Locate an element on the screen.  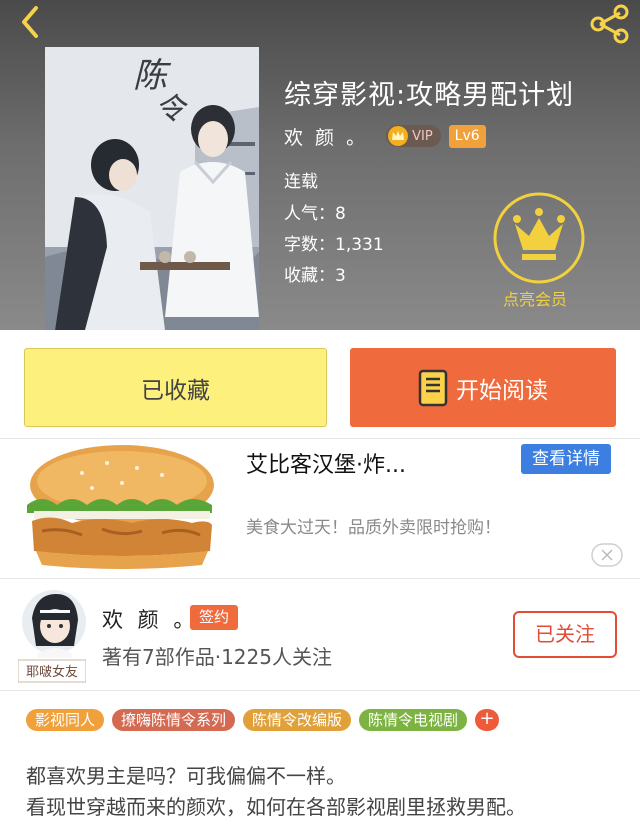
close-icon is located at coordinates (607, 555).